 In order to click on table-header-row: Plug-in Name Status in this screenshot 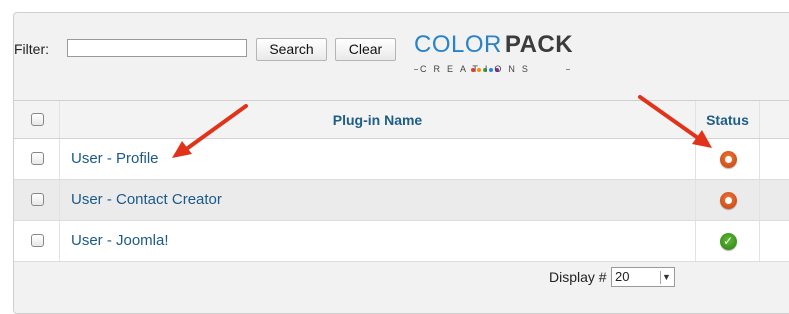, I will do `click(401, 120)`.